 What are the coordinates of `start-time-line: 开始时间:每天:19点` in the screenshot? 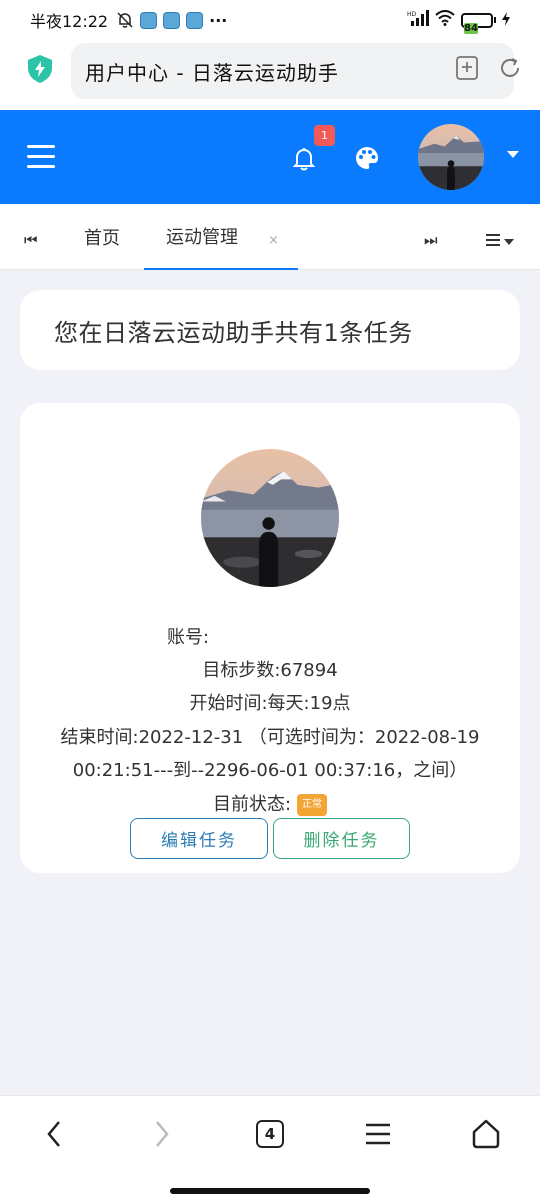 It's located at (270, 703).